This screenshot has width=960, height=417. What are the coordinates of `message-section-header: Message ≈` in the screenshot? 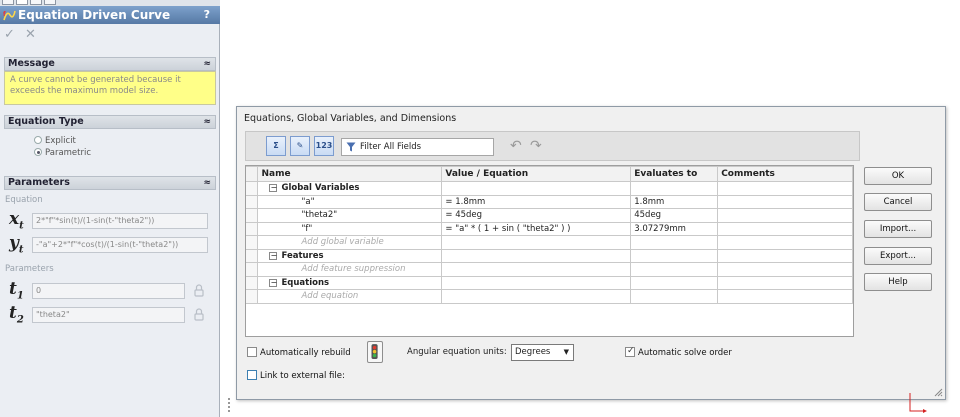 It's located at (110, 64).